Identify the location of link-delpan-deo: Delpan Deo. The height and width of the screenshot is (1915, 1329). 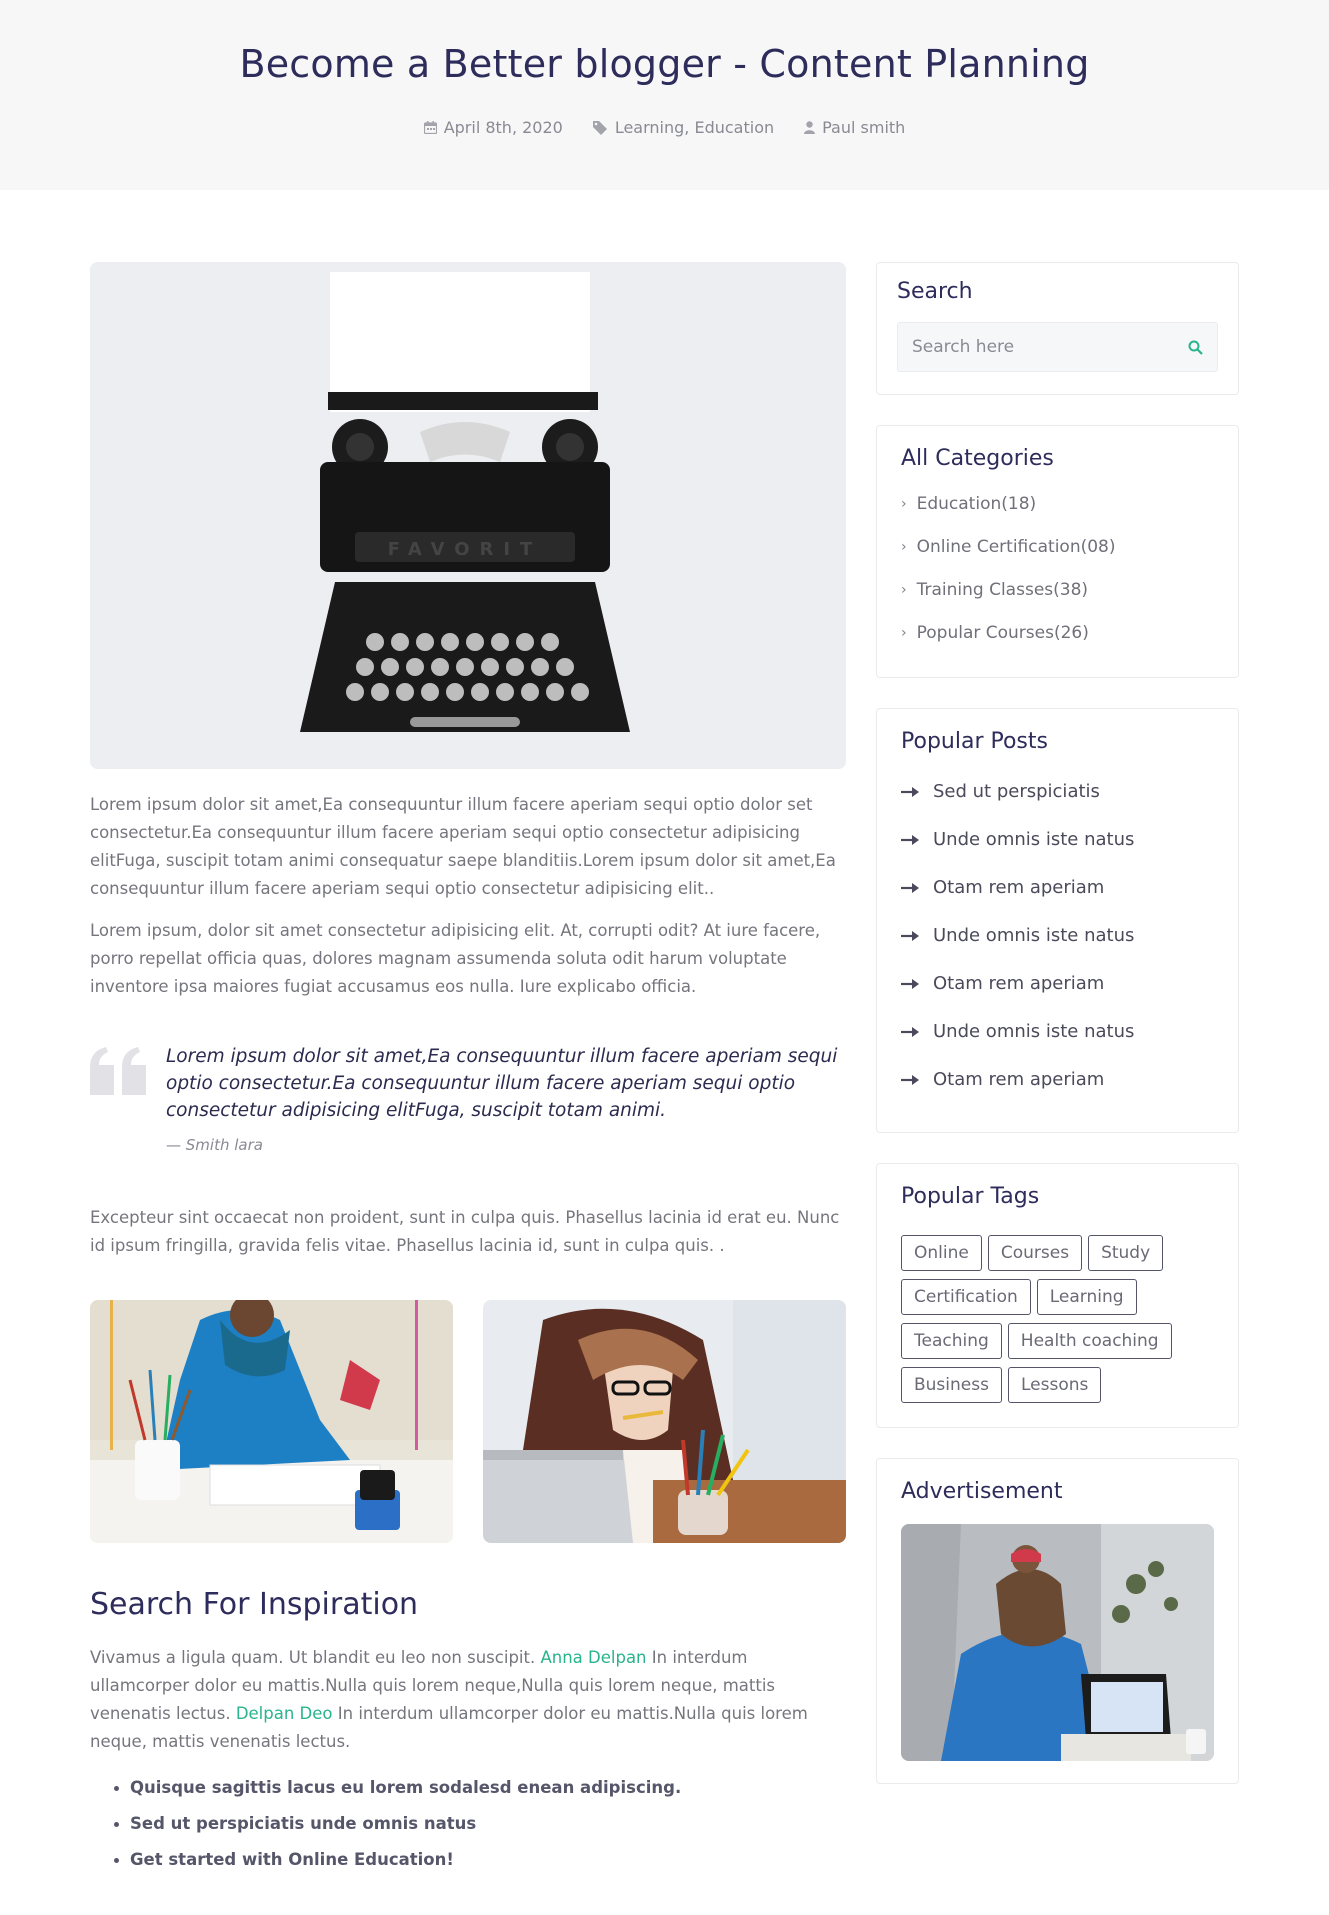
(284, 1713).